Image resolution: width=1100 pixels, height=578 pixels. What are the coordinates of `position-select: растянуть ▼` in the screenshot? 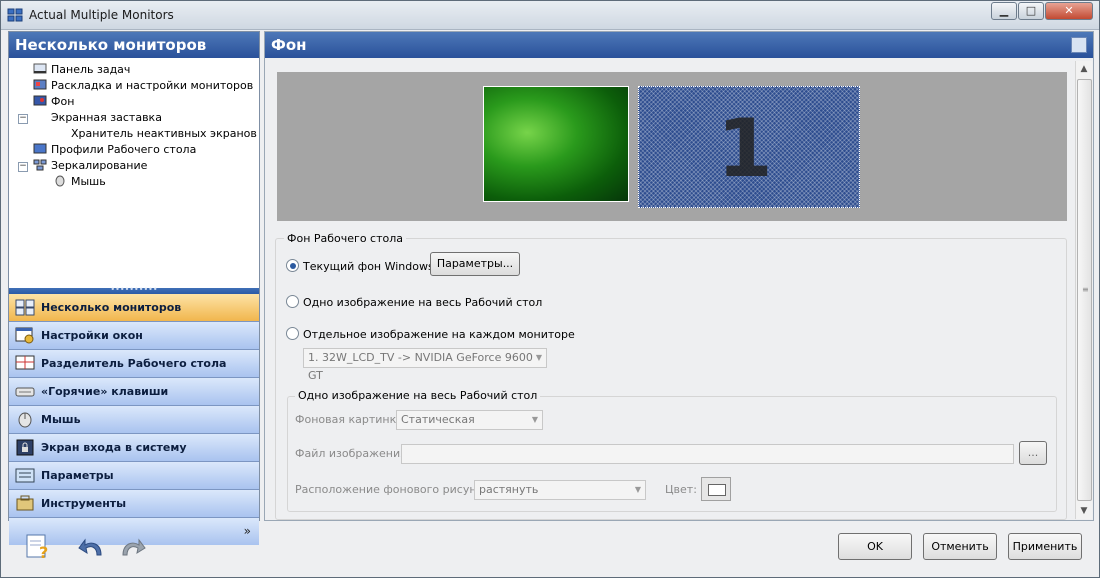 It's located at (560, 490).